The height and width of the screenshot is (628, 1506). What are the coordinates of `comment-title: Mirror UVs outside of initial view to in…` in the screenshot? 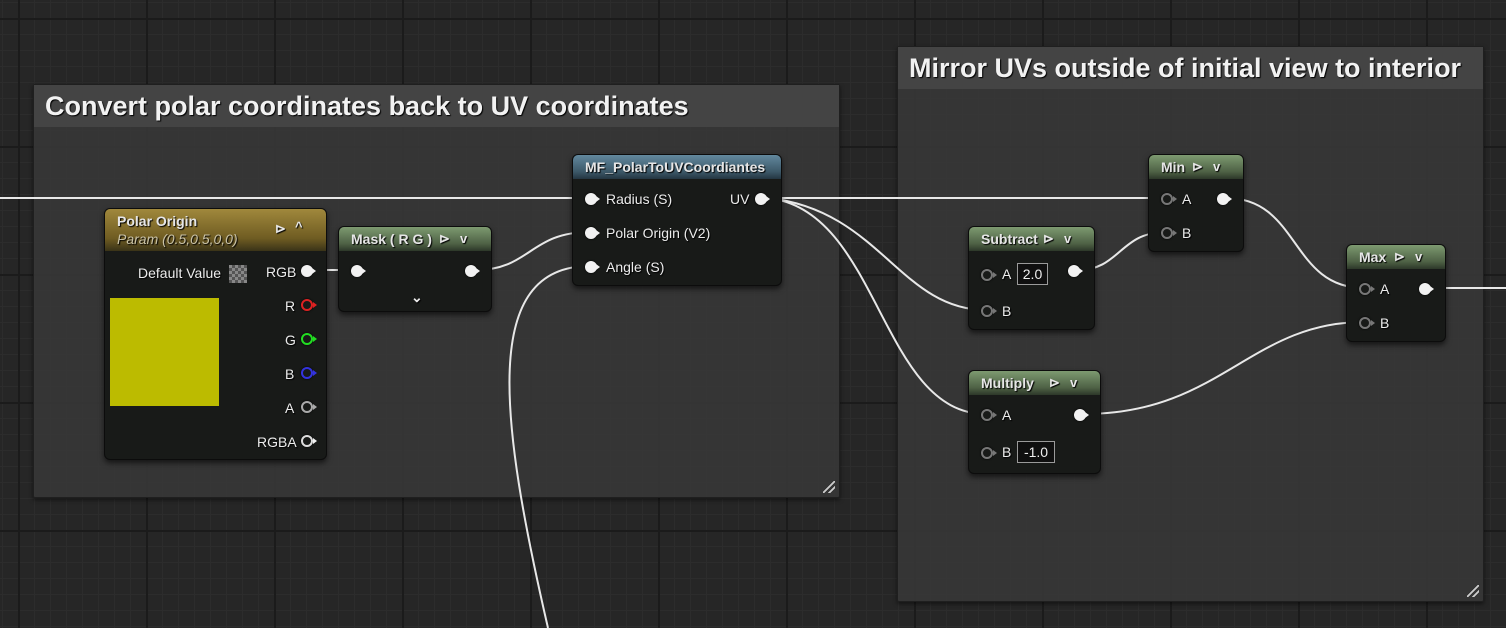 It's located at (1190, 68).